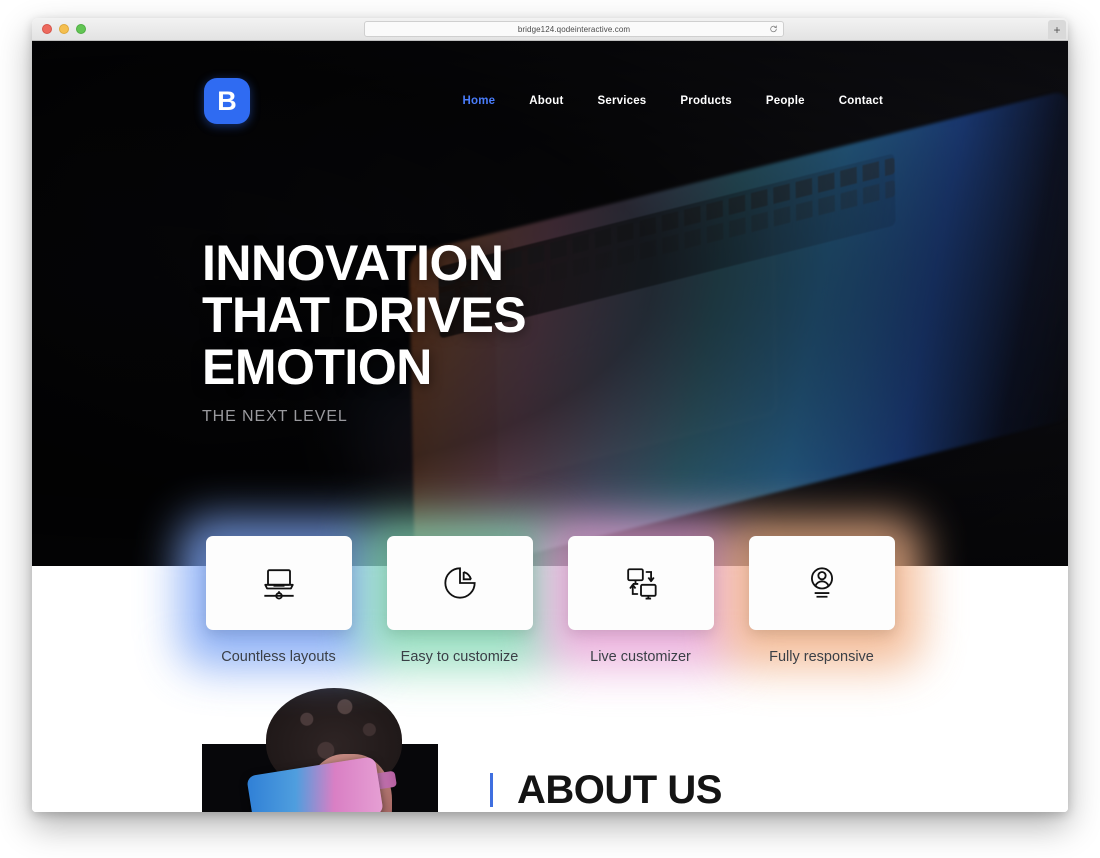 Image resolution: width=1100 pixels, height=858 pixels. I want to click on feature-card-live-customizer: Live customizer, so click(640, 593).